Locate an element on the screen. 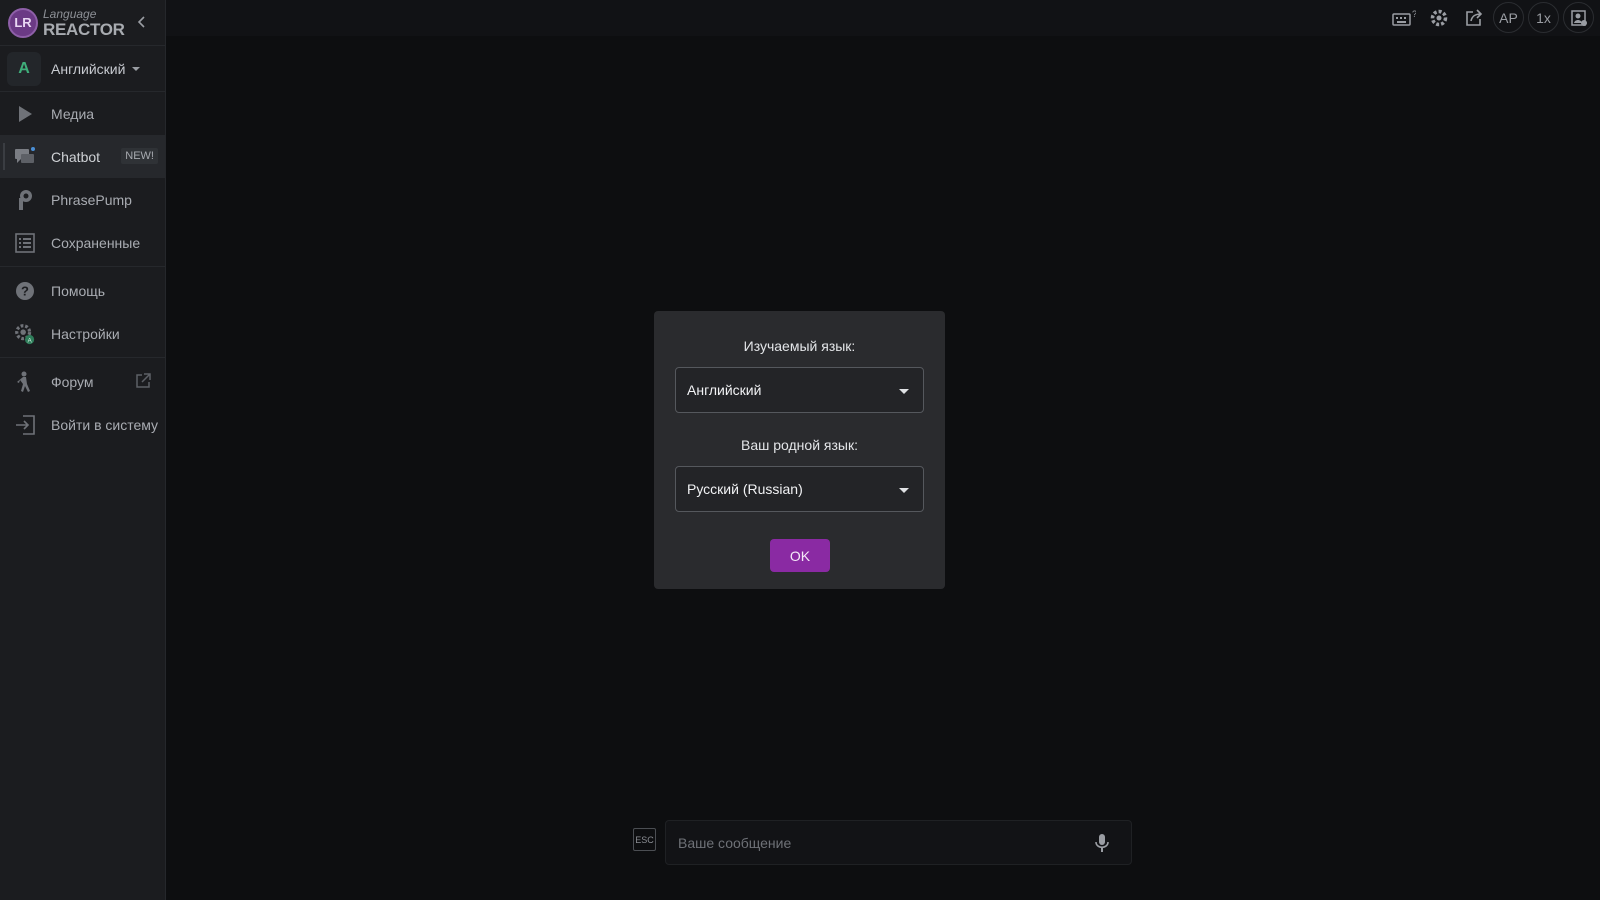 The image size is (1600, 900). sidebar-item-media: Медиа is located at coordinates (82, 113).